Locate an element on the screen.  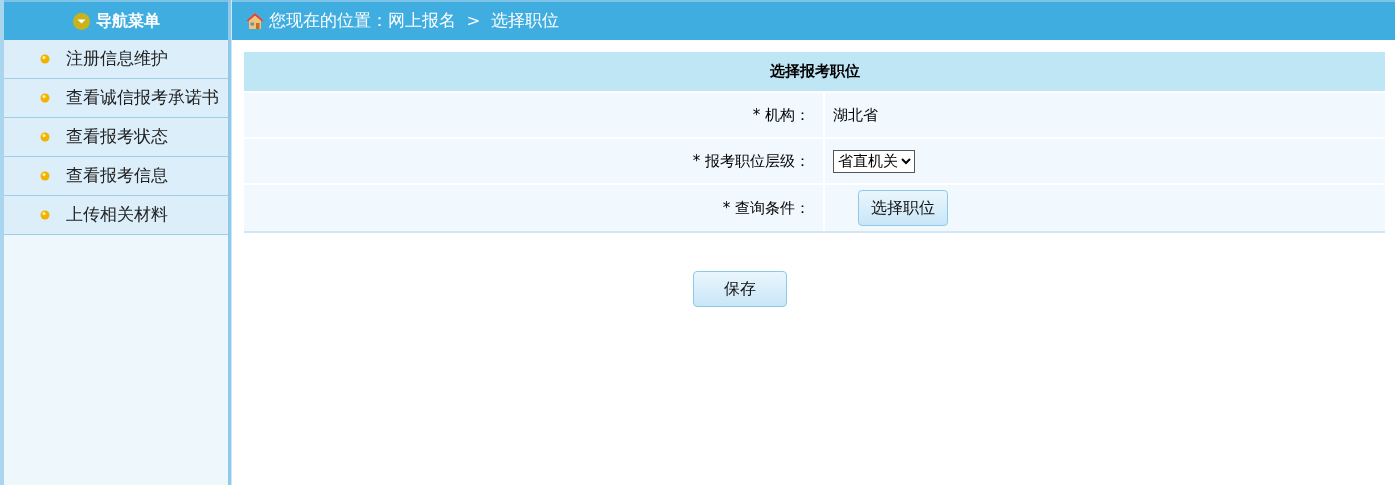
sidebar-title: 导航菜单 is located at coordinates (127, 21).